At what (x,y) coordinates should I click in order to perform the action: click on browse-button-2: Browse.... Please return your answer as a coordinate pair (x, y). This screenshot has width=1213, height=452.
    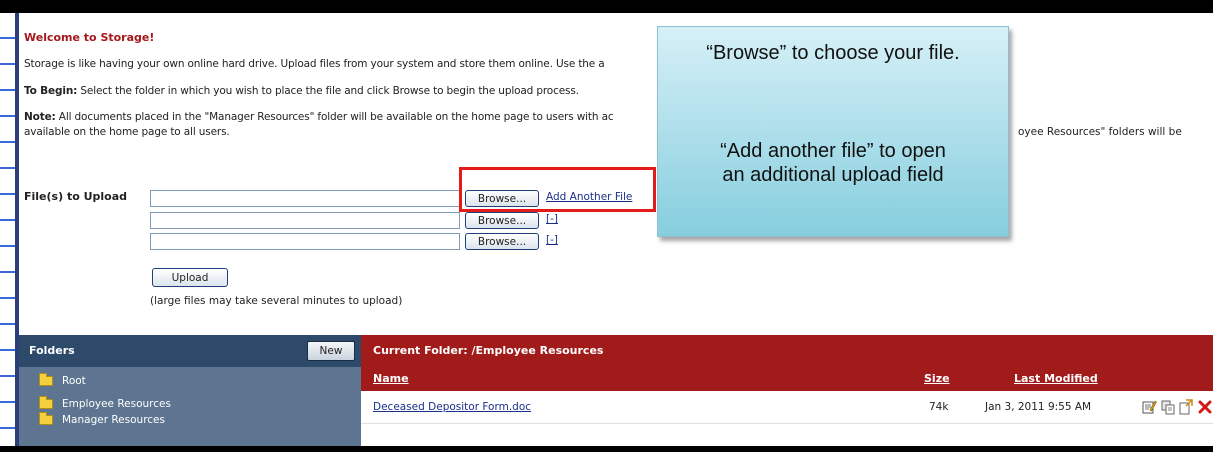
    Looking at the image, I should click on (502, 220).